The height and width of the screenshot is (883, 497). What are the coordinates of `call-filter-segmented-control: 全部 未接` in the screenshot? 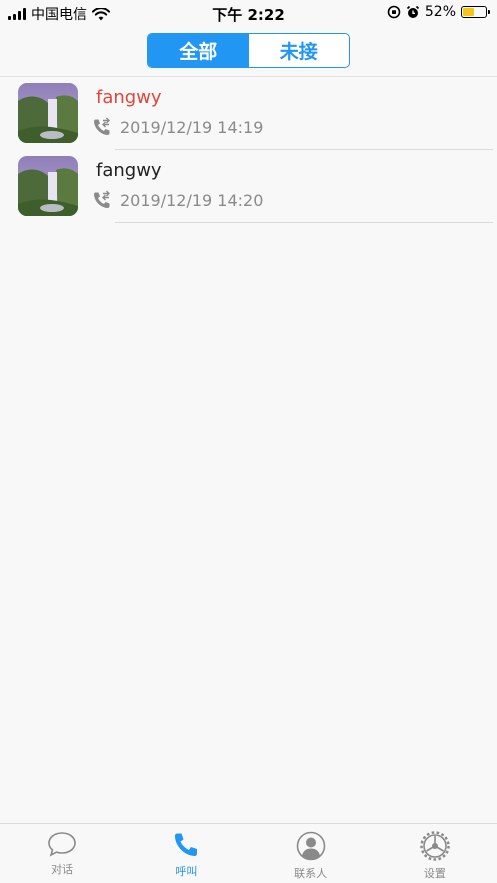 It's located at (248, 50).